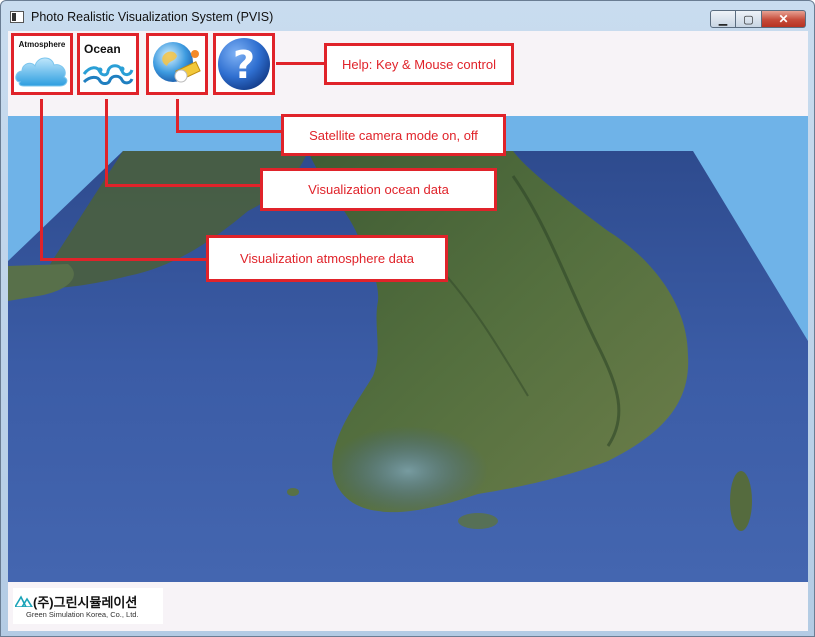 This screenshot has height=637, width=815. What do you see at coordinates (749, 19) in the screenshot?
I see `maximize-button: ▢` at bounding box center [749, 19].